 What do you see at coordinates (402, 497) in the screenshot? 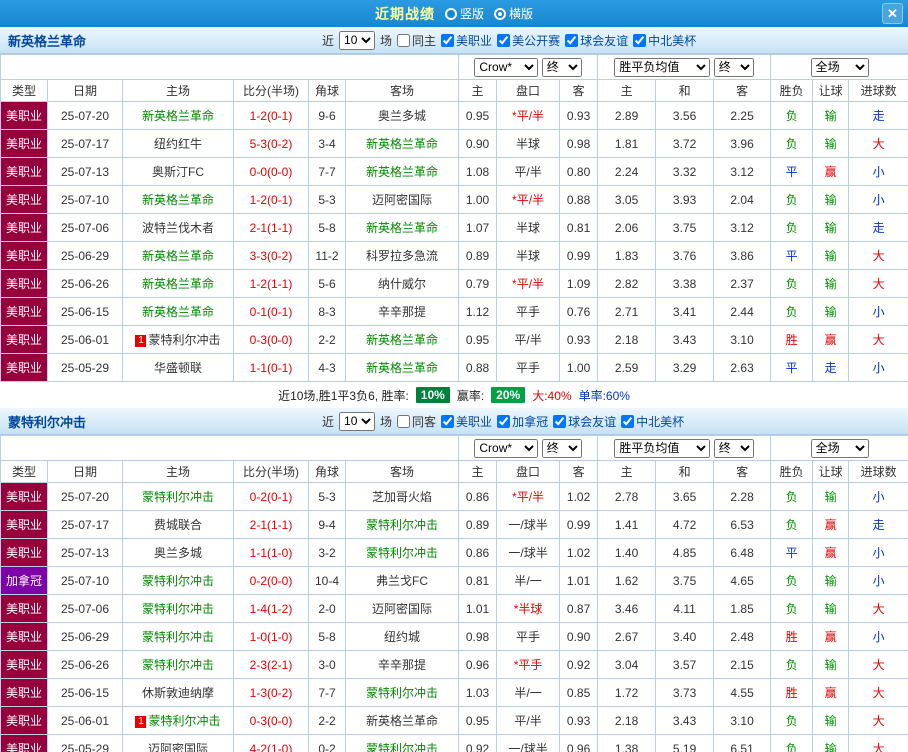
I see `team-name: 芝加哥火焰` at bounding box center [402, 497].